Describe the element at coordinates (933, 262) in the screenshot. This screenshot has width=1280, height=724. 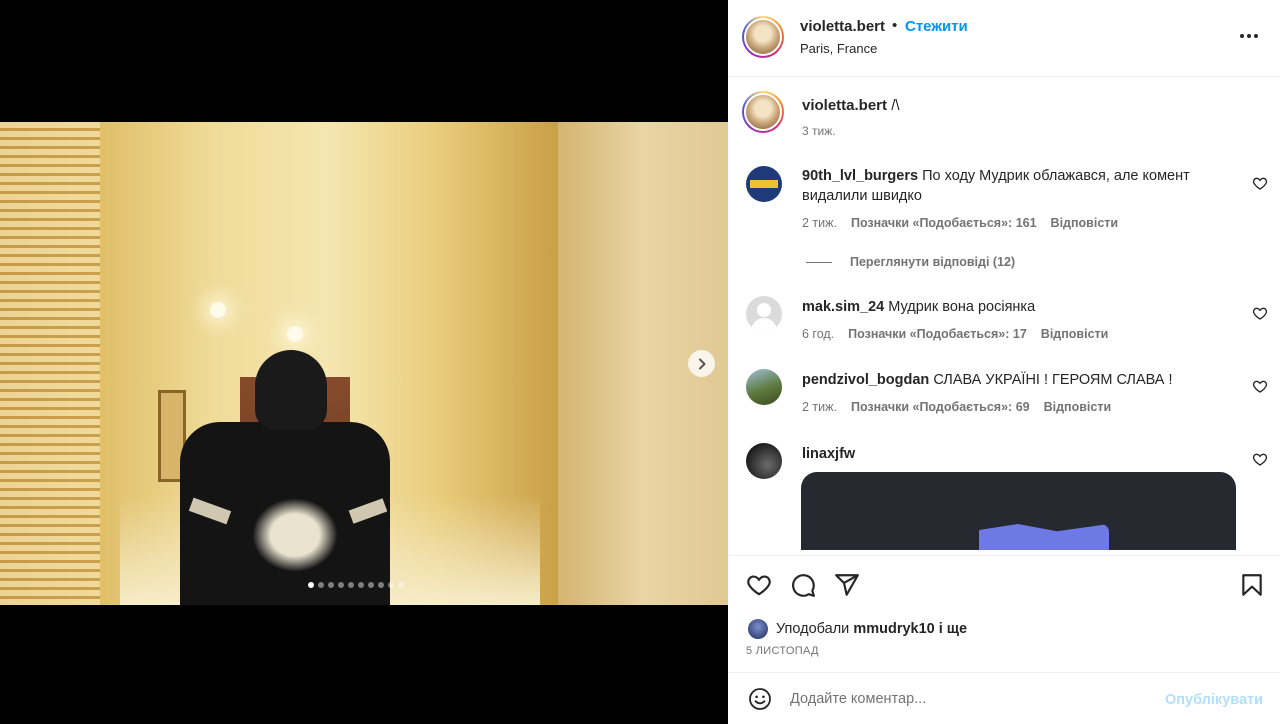
I see `view-replies-label: Переглянути відповіді (12)` at that location.